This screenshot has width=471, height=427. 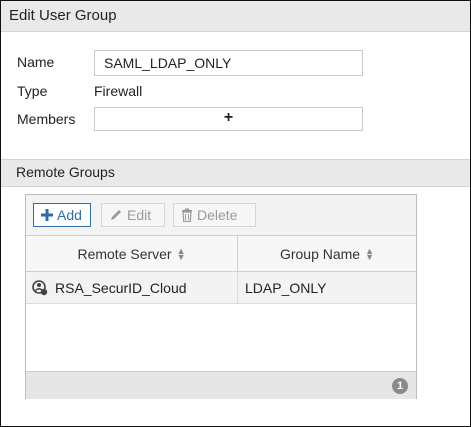 I want to click on table-row: RSA_SecurID_Cloud LDAP_ONLY, so click(x=221, y=288).